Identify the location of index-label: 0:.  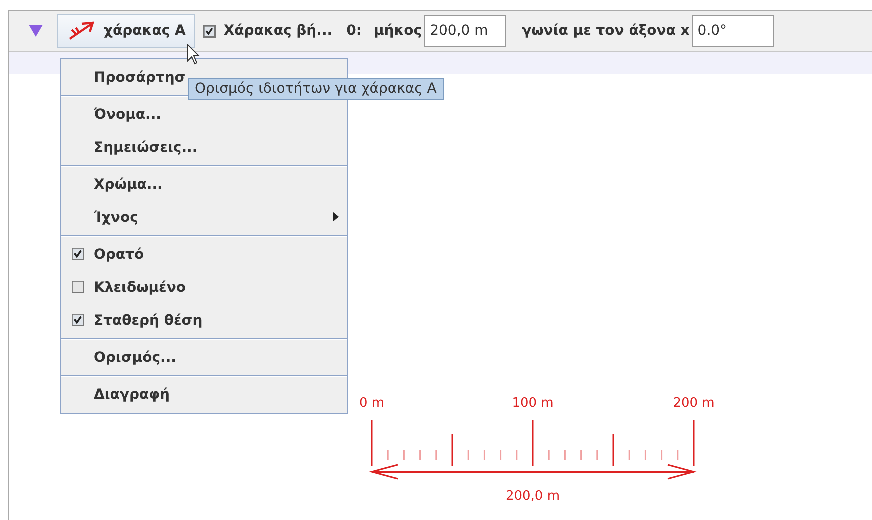
(354, 31).